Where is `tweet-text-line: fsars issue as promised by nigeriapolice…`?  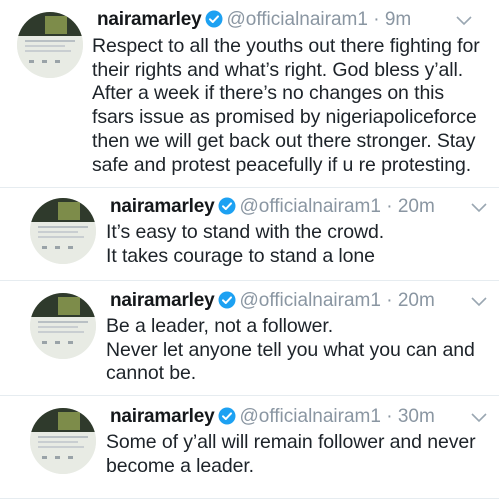
tweet-text-line: fsars issue as promised by nigeriapolice… is located at coordinates (284, 117).